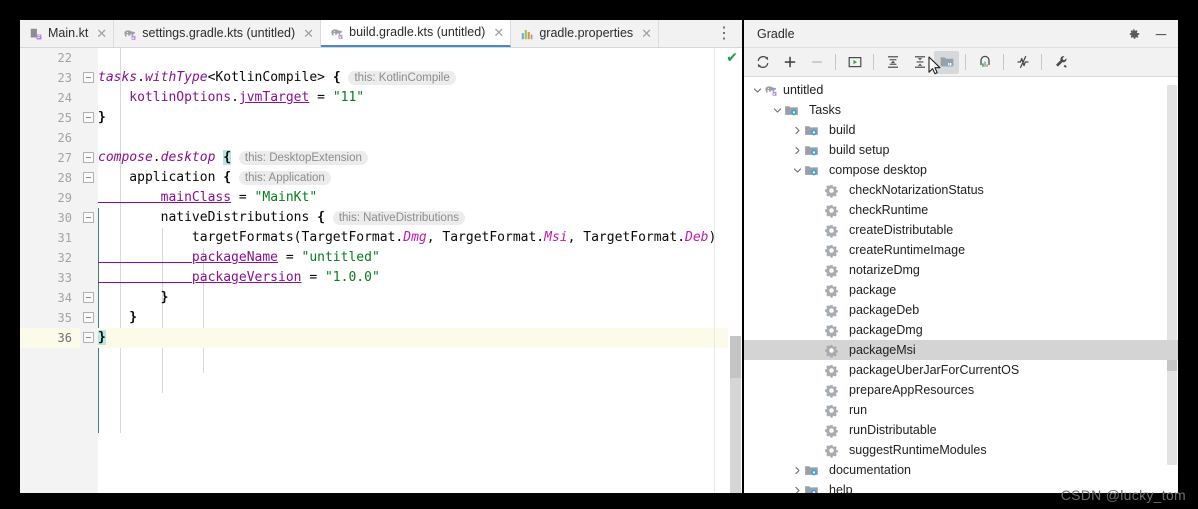 This screenshot has height=509, width=1198. I want to click on watermark-text: CSDN @lucky_tom, so click(1123, 495).